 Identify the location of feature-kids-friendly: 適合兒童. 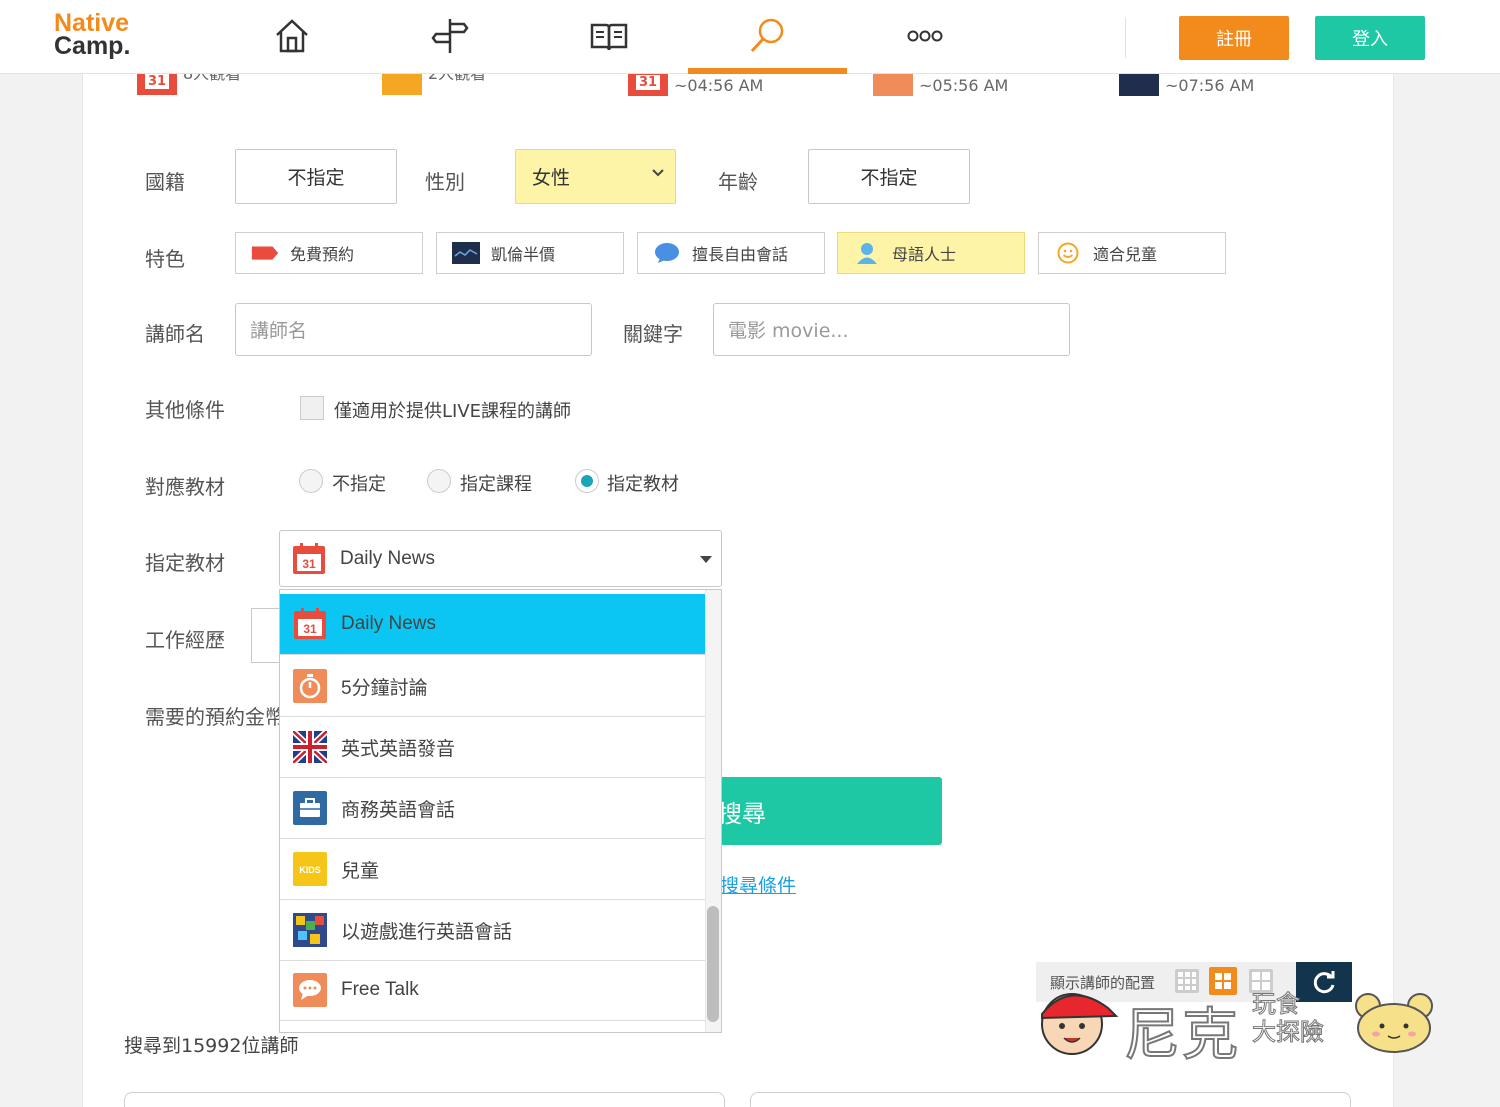
(1132, 253).